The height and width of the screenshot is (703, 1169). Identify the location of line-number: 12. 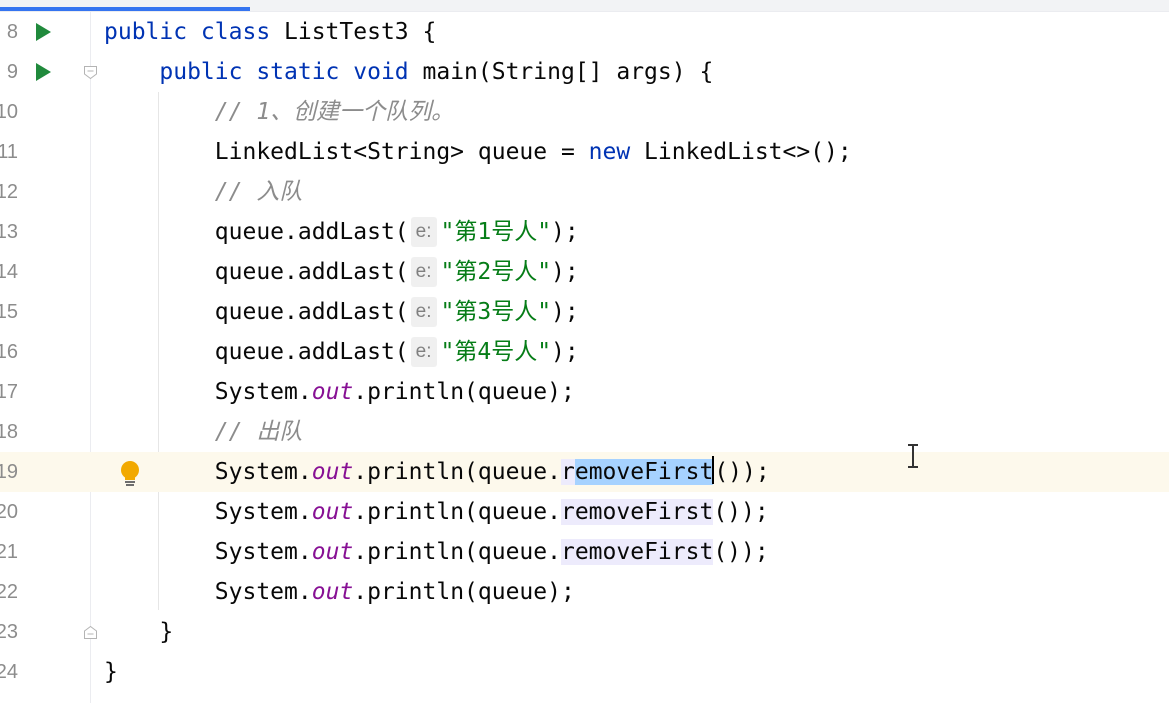
(9, 192).